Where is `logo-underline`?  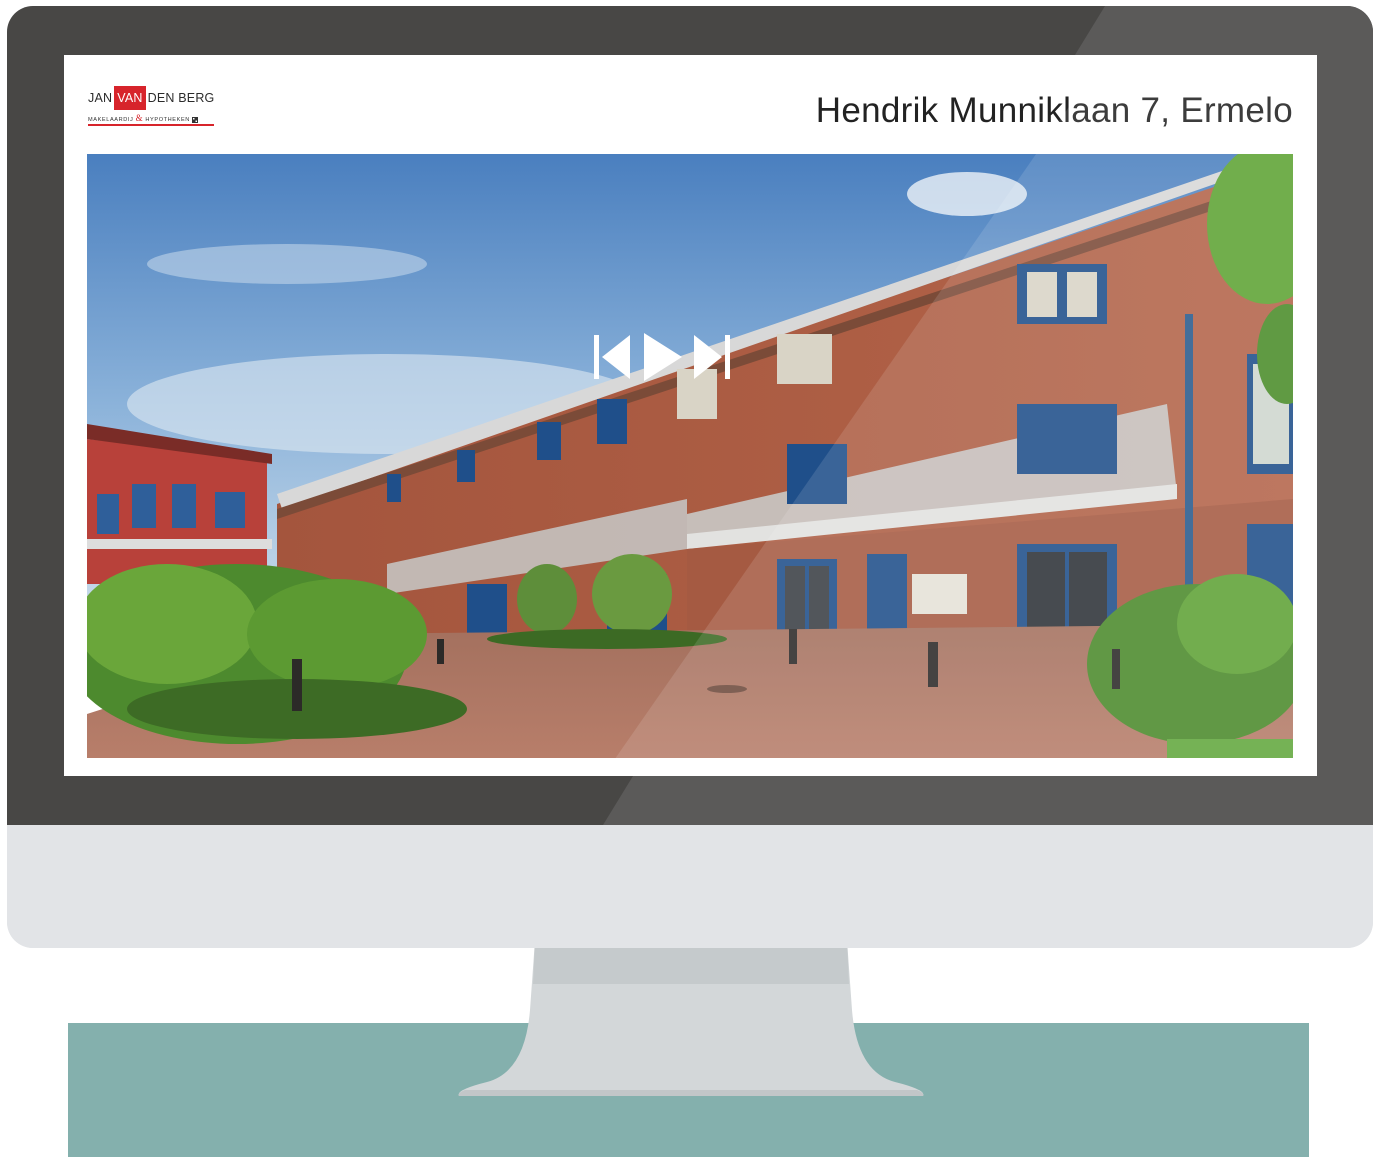
logo-underline is located at coordinates (151, 125).